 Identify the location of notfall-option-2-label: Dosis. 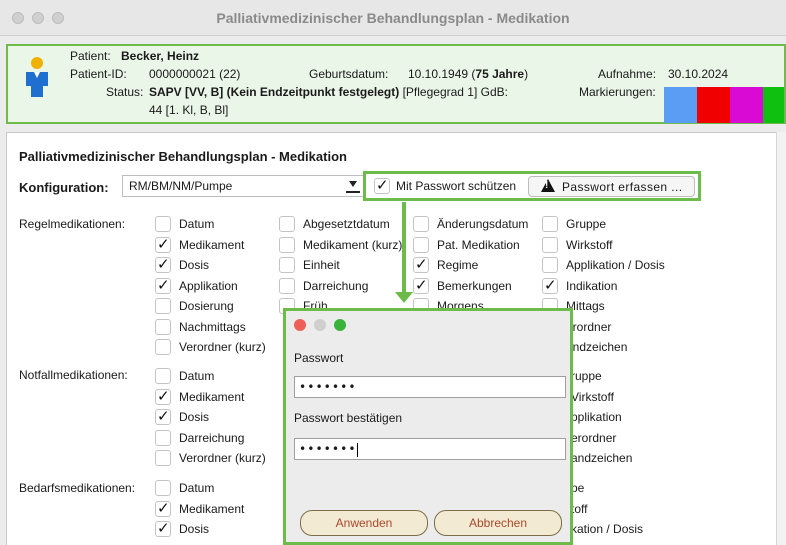
(194, 417).